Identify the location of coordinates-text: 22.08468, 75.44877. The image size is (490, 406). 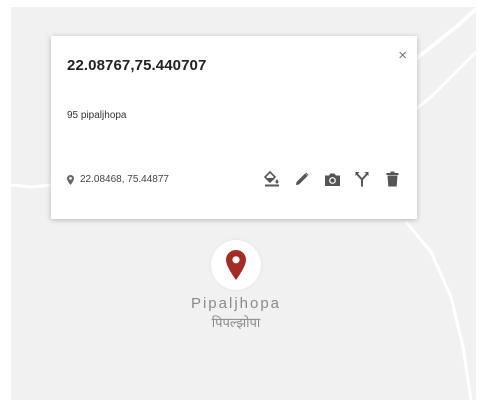
(124, 179).